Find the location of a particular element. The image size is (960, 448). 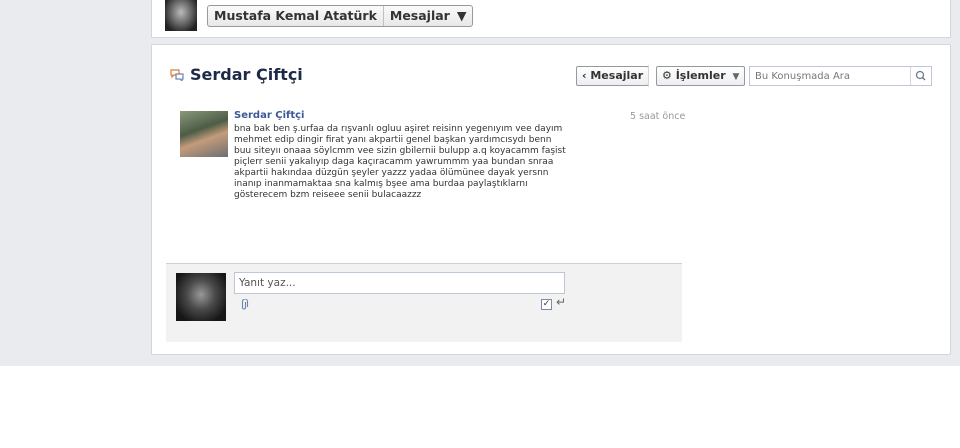

enter-key-icon: ↵ is located at coordinates (561, 302).